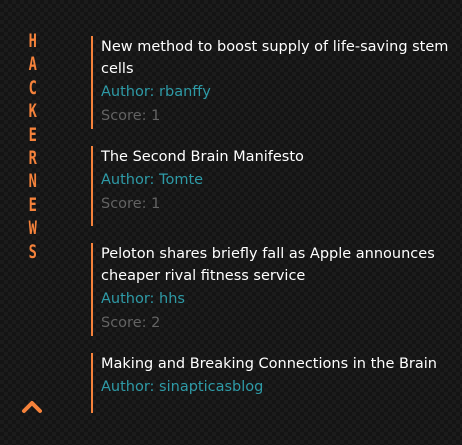 Image resolution: width=462 pixels, height=445 pixels. I want to click on brand-vertical-title: H A C K E R N E W S, so click(33, 147).